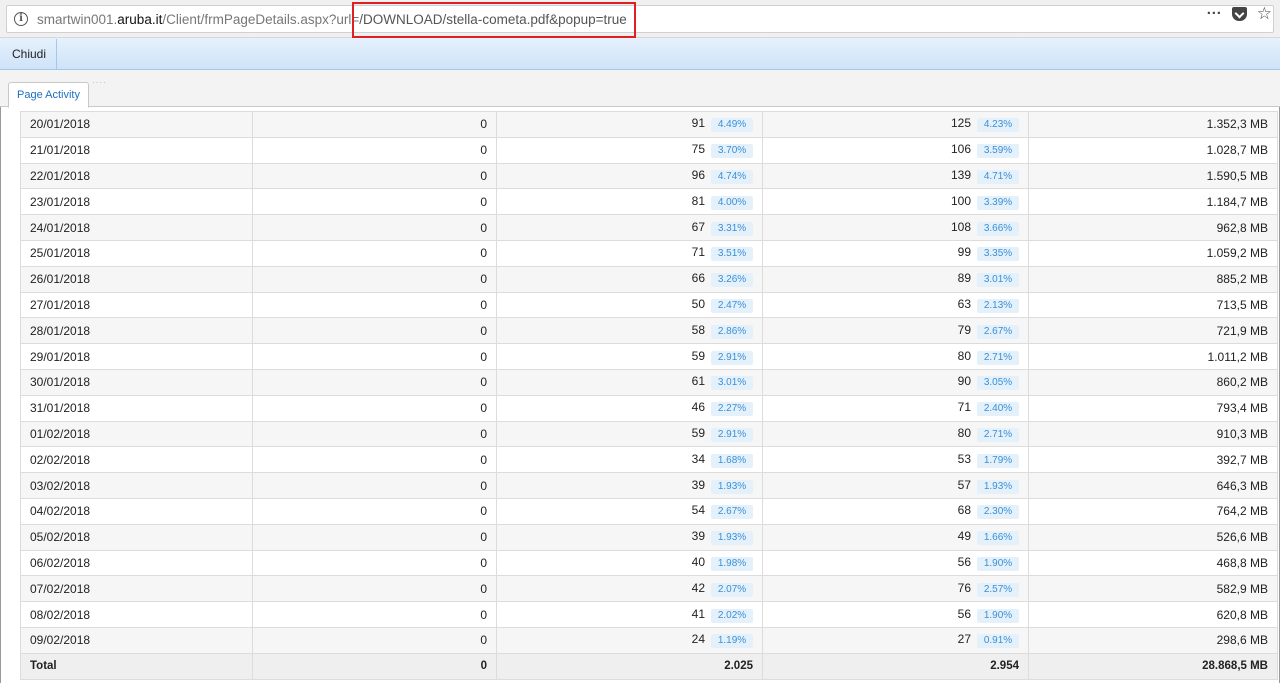 Image resolution: width=1280 pixels, height=683 pixels. What do you see at coordinates (1153, 176) in the screenshot?
I see `bandwidth-cell: 1.590,5 MB` at bounding box center [1153, 176].